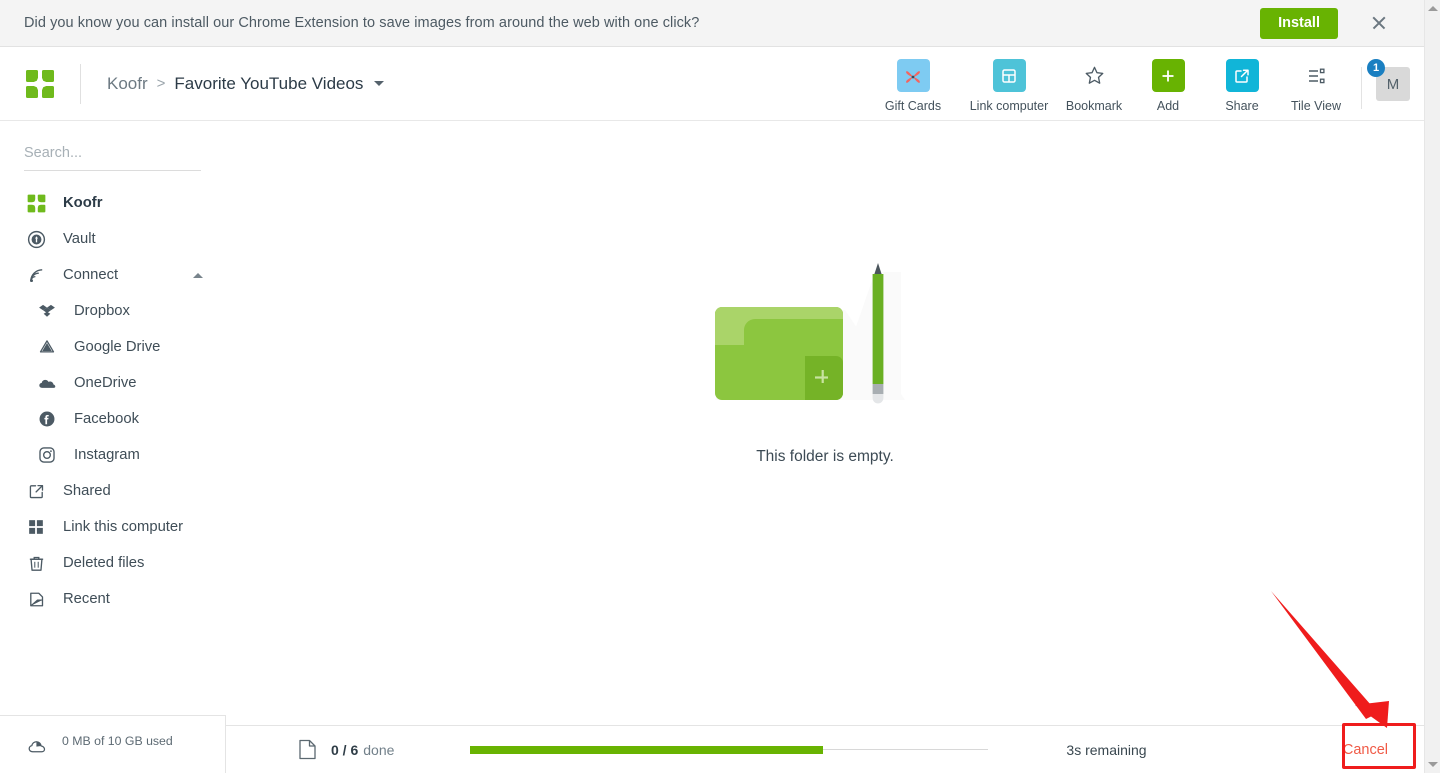  I want to click on trash-icon, so click(41, 563).